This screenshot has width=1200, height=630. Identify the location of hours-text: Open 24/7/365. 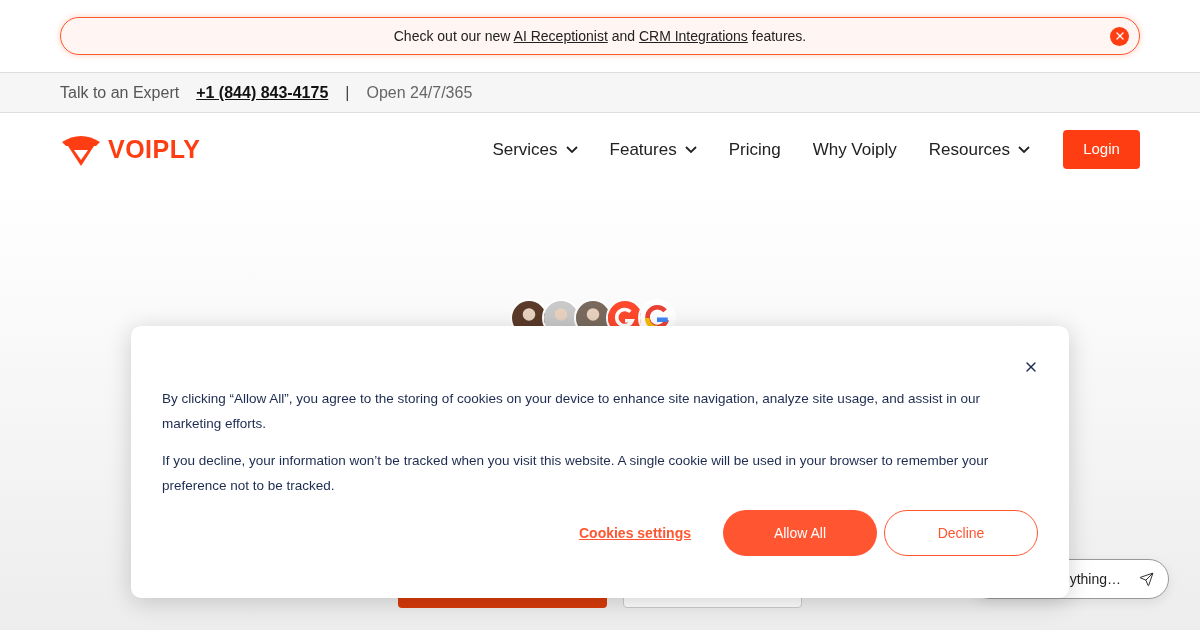
(419, 92).